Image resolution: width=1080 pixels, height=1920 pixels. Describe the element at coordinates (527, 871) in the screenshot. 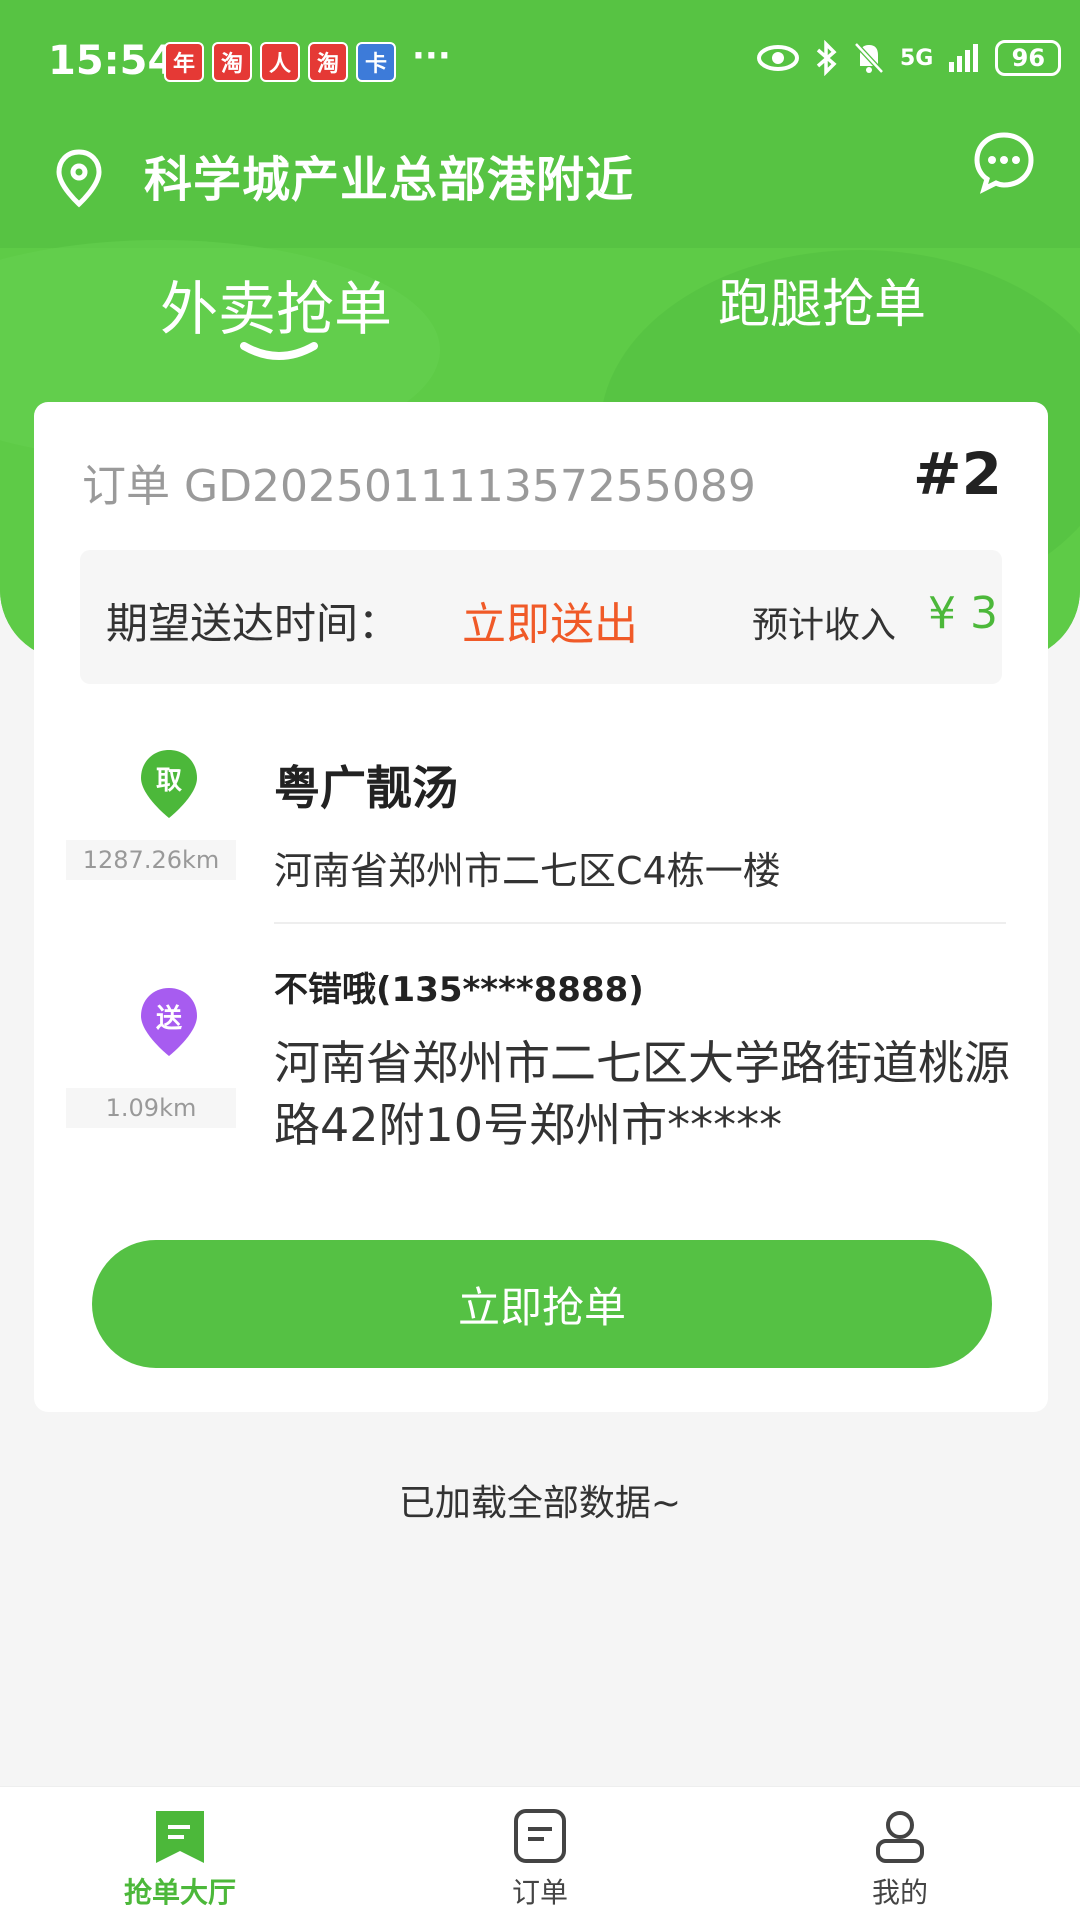

I see `pickup-address: 河南省郑州市二七区C4栋一楼` at that location.